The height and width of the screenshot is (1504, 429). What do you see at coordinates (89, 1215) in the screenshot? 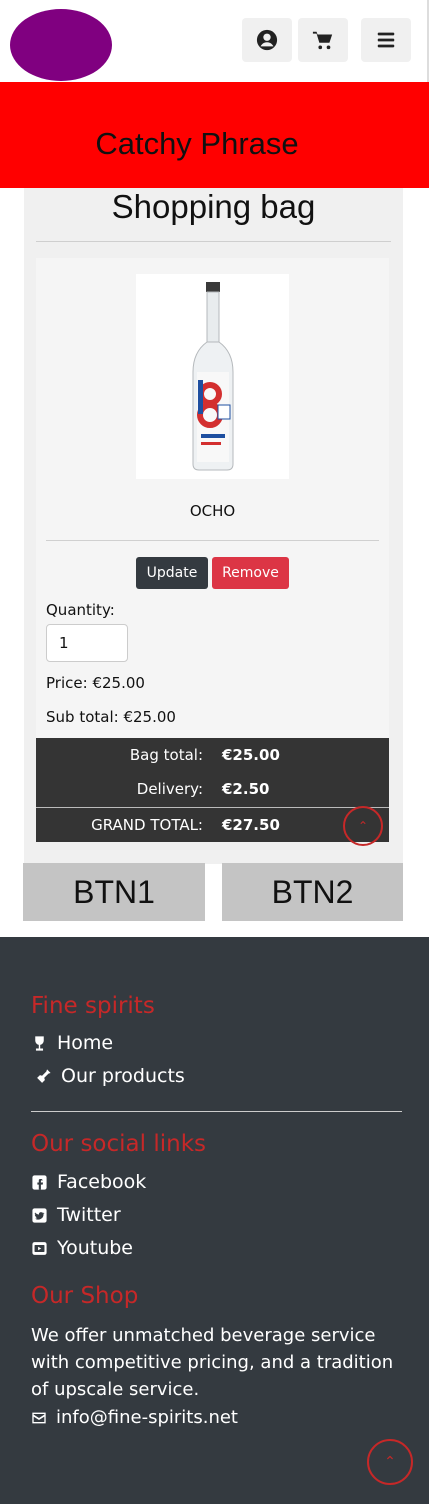
I see `footer-link-label: Twitter` at bounding box center [89, 1215].